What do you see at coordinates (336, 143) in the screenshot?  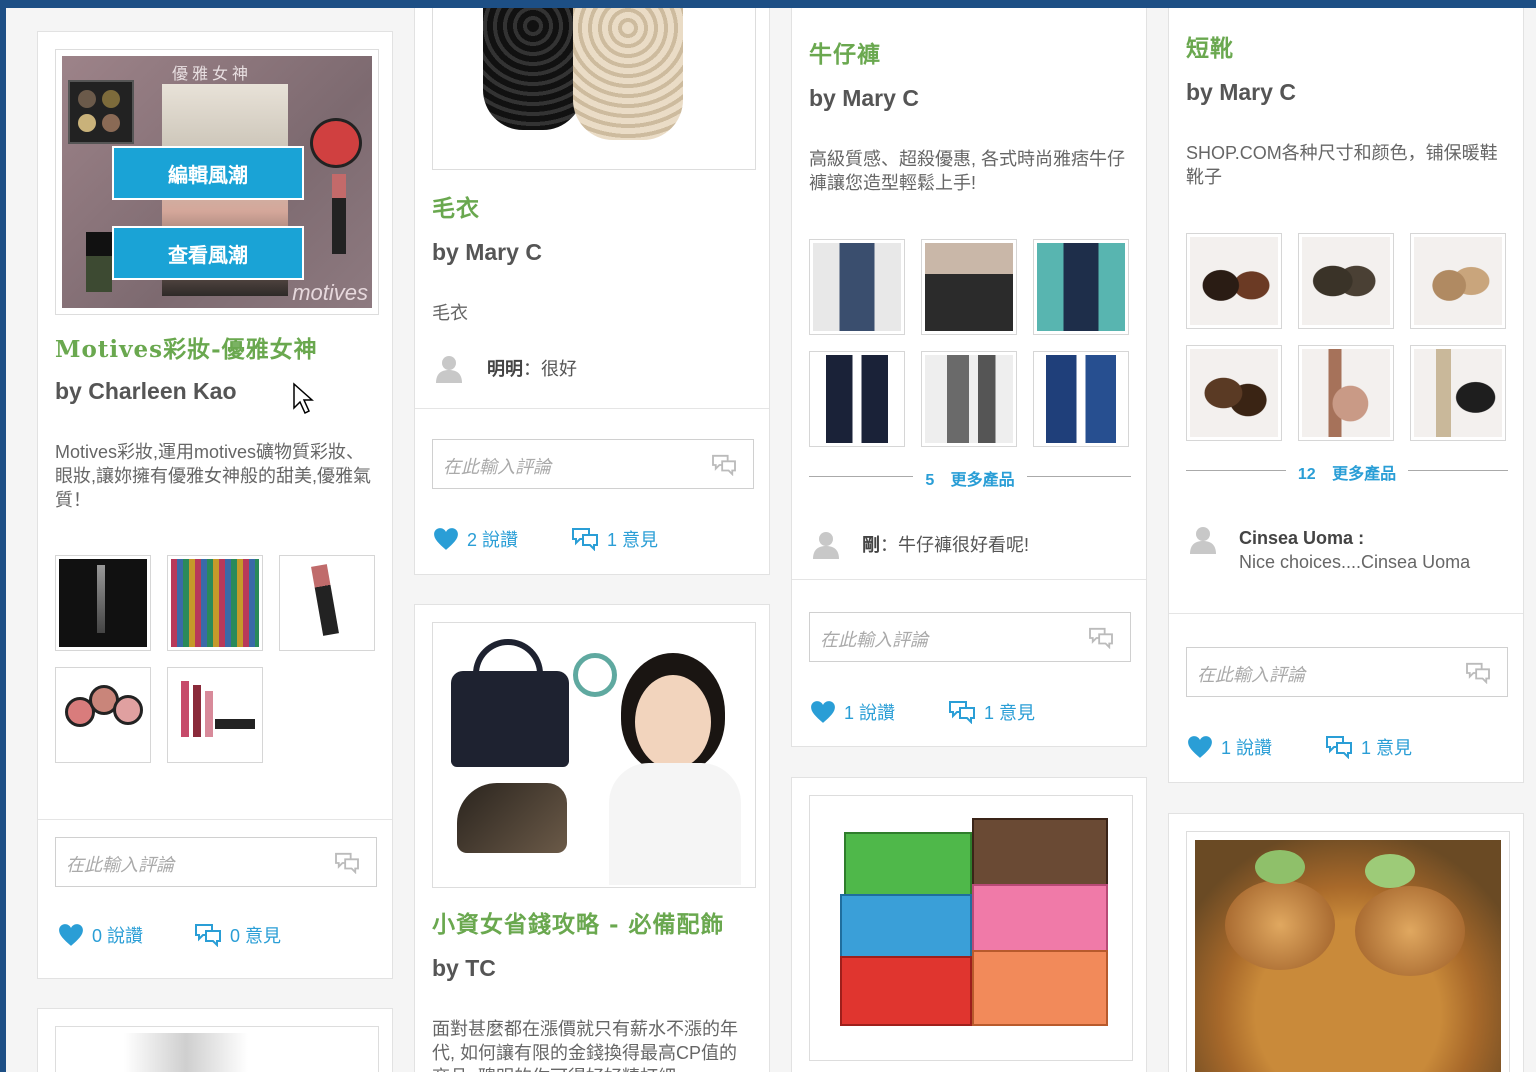 I see `blush-compact` at bounding box center [336, 143].